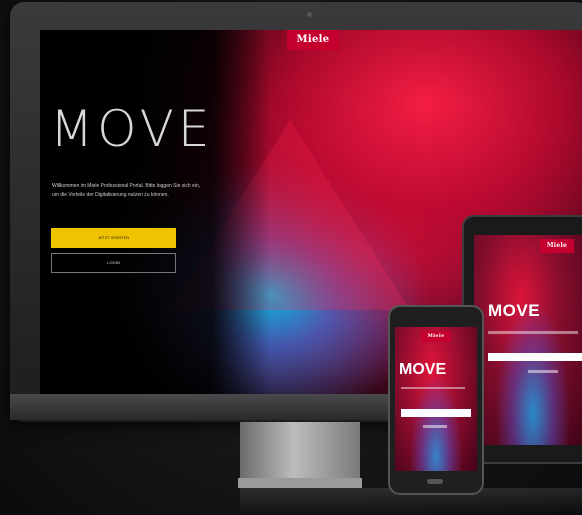 The width and height of the screenshot is (582, 515). What do you see at coordinates (313, 40) in the screenshot?
I see `miele-logo: Miele` at bounding box center [313, 40].